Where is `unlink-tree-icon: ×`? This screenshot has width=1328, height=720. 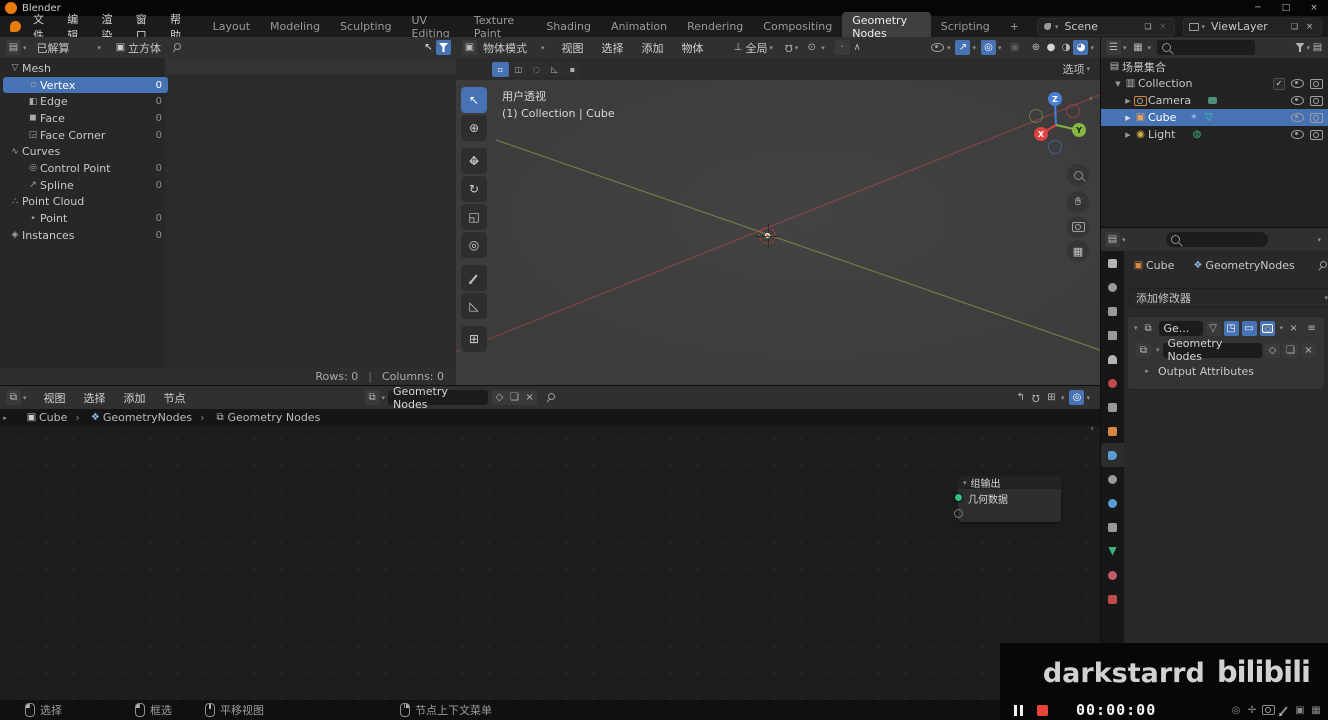 unlink-tree-icon: × is located at coordinates (530, 397).